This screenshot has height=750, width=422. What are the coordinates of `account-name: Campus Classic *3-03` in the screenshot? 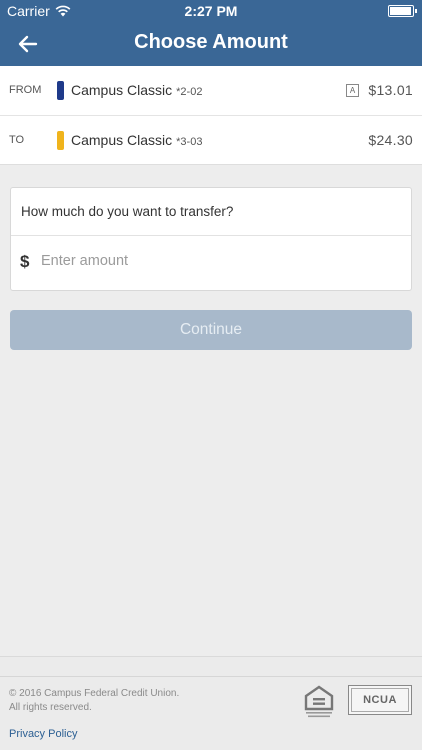 It's located at (136, 140).